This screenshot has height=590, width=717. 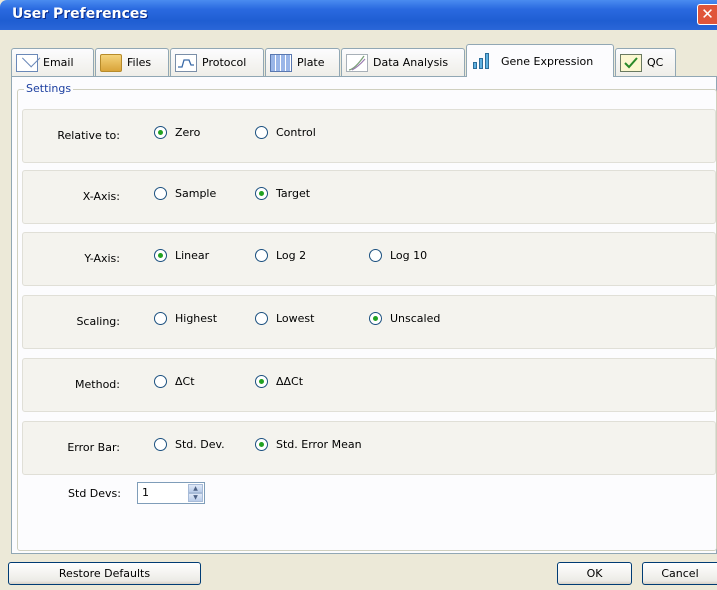 I want to click on option-label: Log 10, so click(x=409, y=255).